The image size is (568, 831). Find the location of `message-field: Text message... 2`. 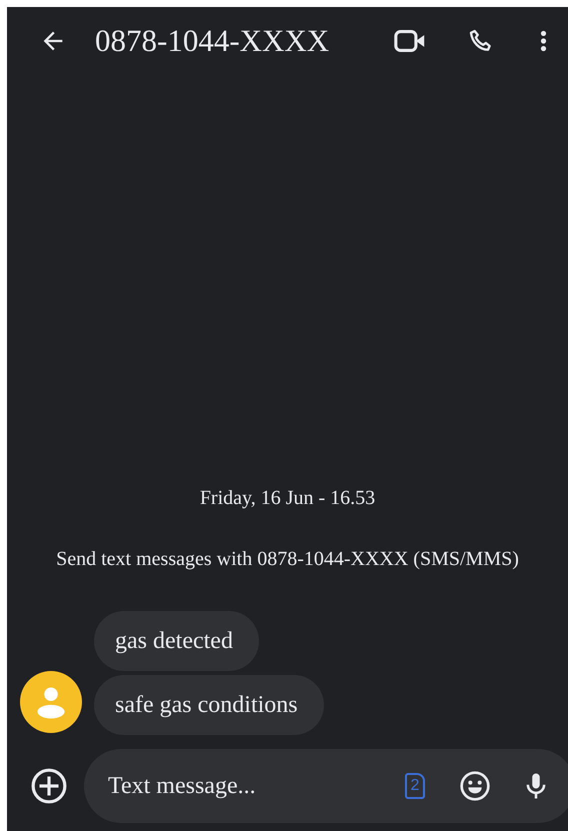

message-field: Text message... 2 is located at coordinates (326, 786).